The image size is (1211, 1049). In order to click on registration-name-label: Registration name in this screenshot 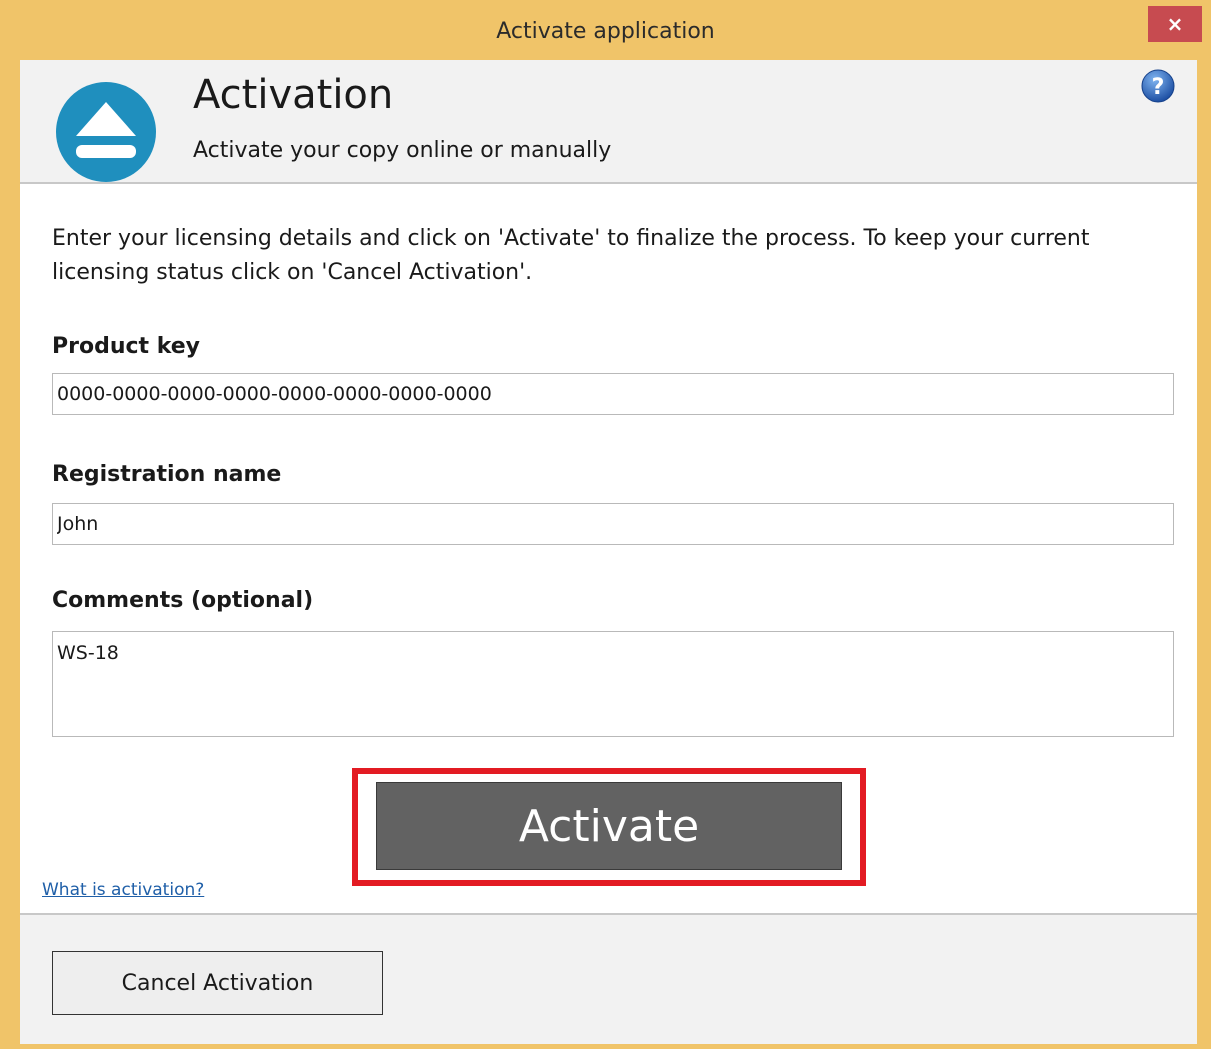, I will do `click(167, 474)`.